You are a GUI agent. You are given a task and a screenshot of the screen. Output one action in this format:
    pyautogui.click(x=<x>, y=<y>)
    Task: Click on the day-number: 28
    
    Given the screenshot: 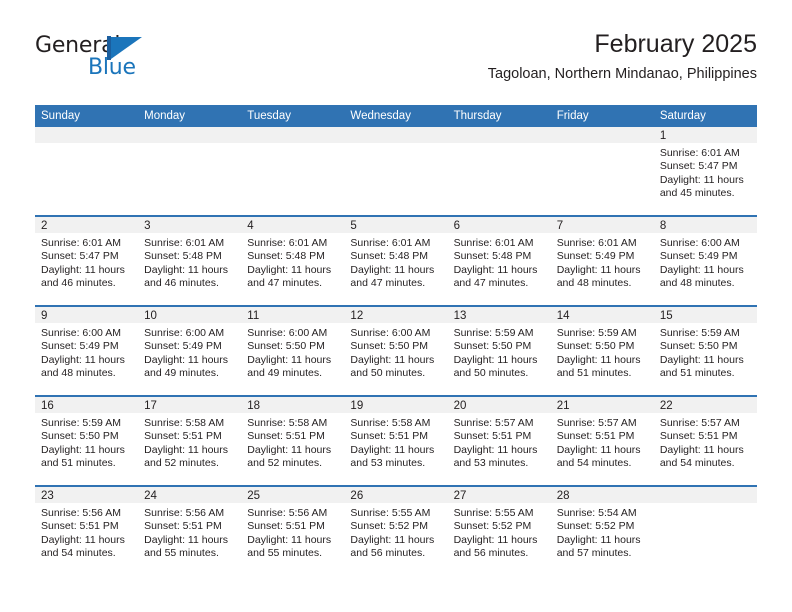 What is the action you would take?
    pyautogui.click(x=602, y=495)
    